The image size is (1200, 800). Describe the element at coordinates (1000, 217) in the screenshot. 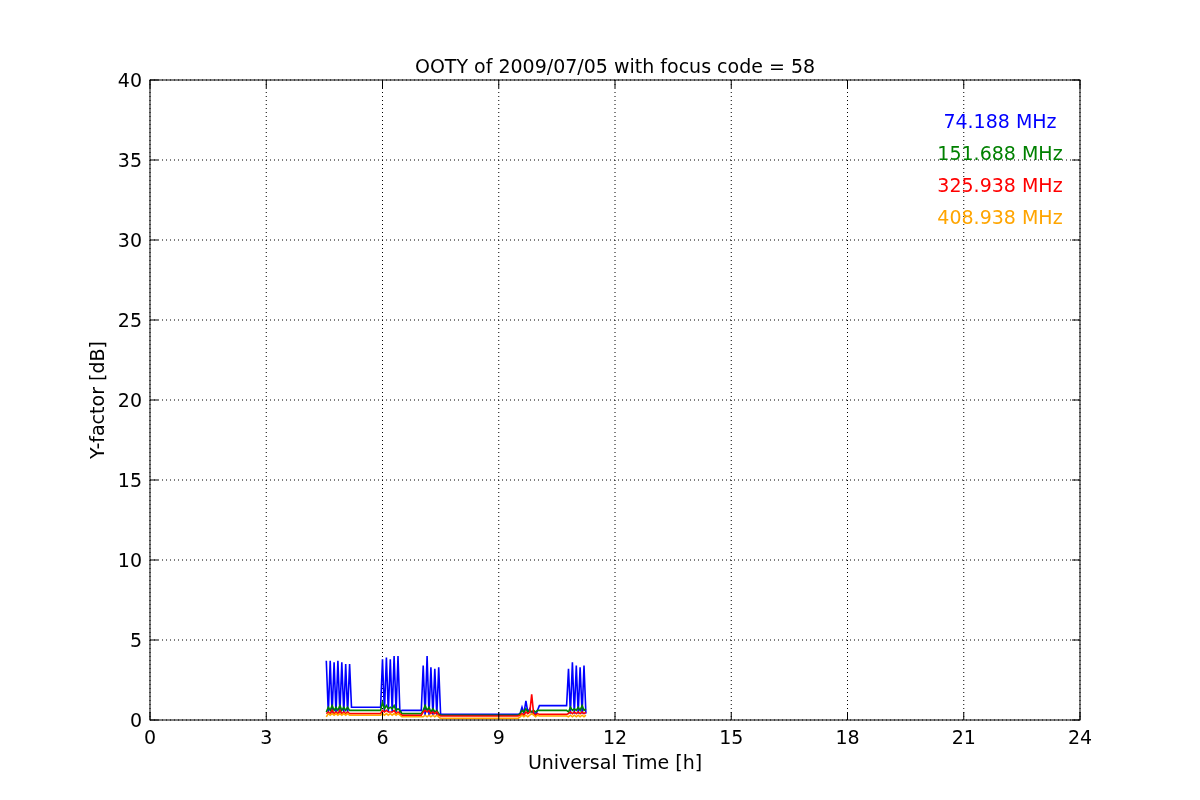

I see `legend-label: 408.938 MHz` at that location.